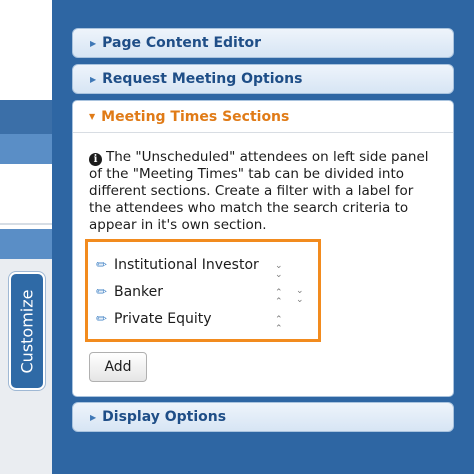 The width and height of the screenshot is (474, 474). What do you see at coordinates (182, 43) in the screenshot?
I see `accordion-label: Page Content Editor` at bounding box center [182, 43].